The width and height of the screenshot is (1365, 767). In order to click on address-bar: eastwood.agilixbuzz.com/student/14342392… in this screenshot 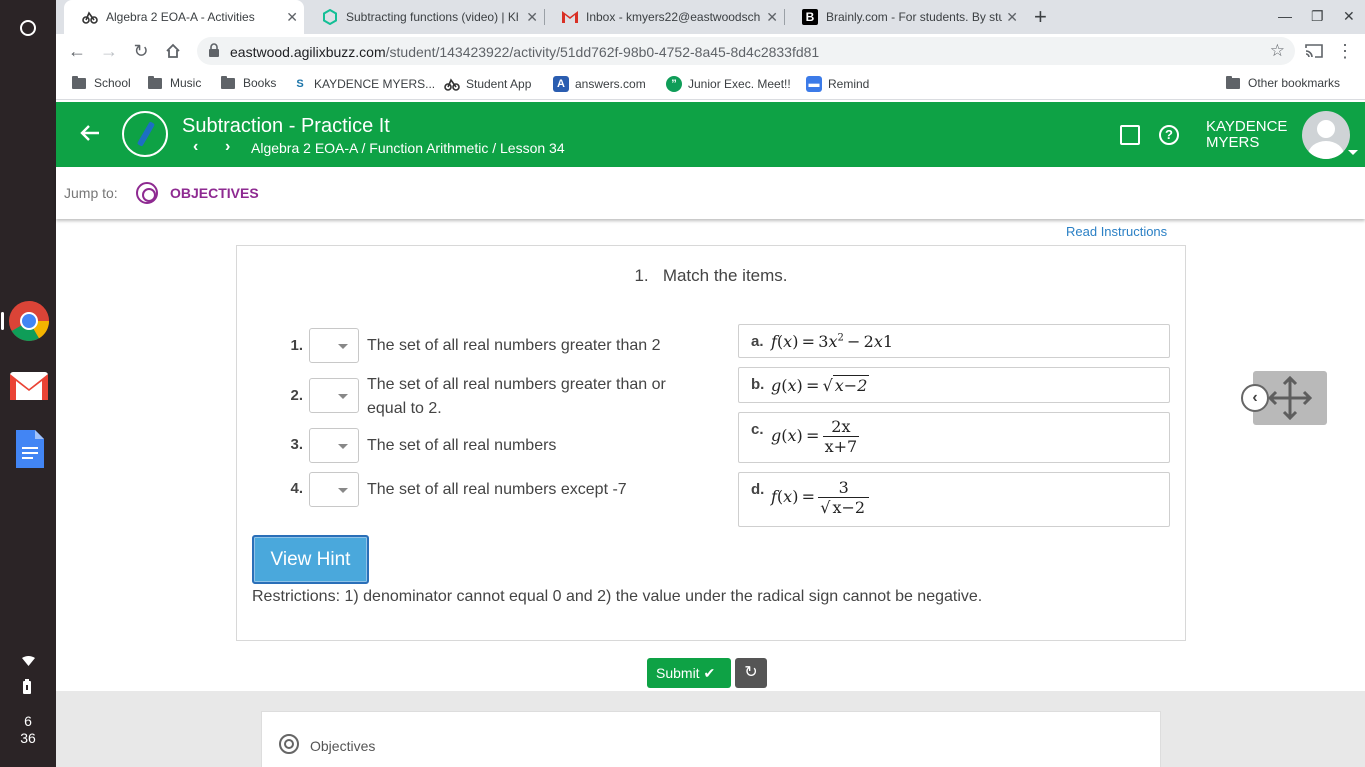, I will do `click(746, 51)`.